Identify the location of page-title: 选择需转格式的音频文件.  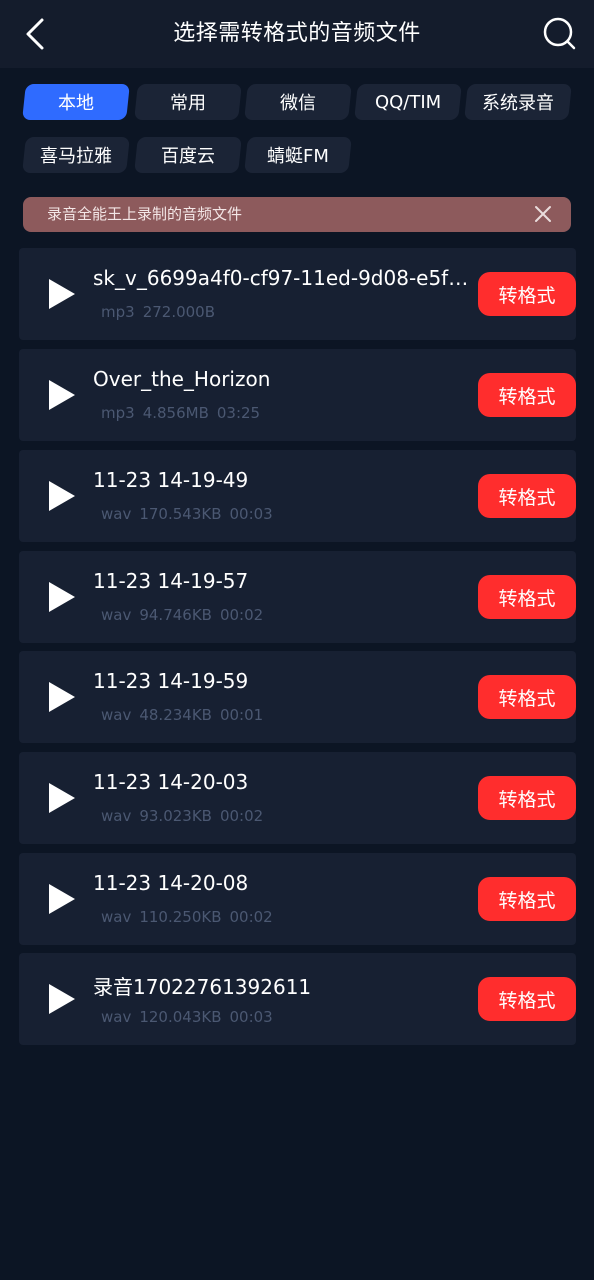
(297, 33).